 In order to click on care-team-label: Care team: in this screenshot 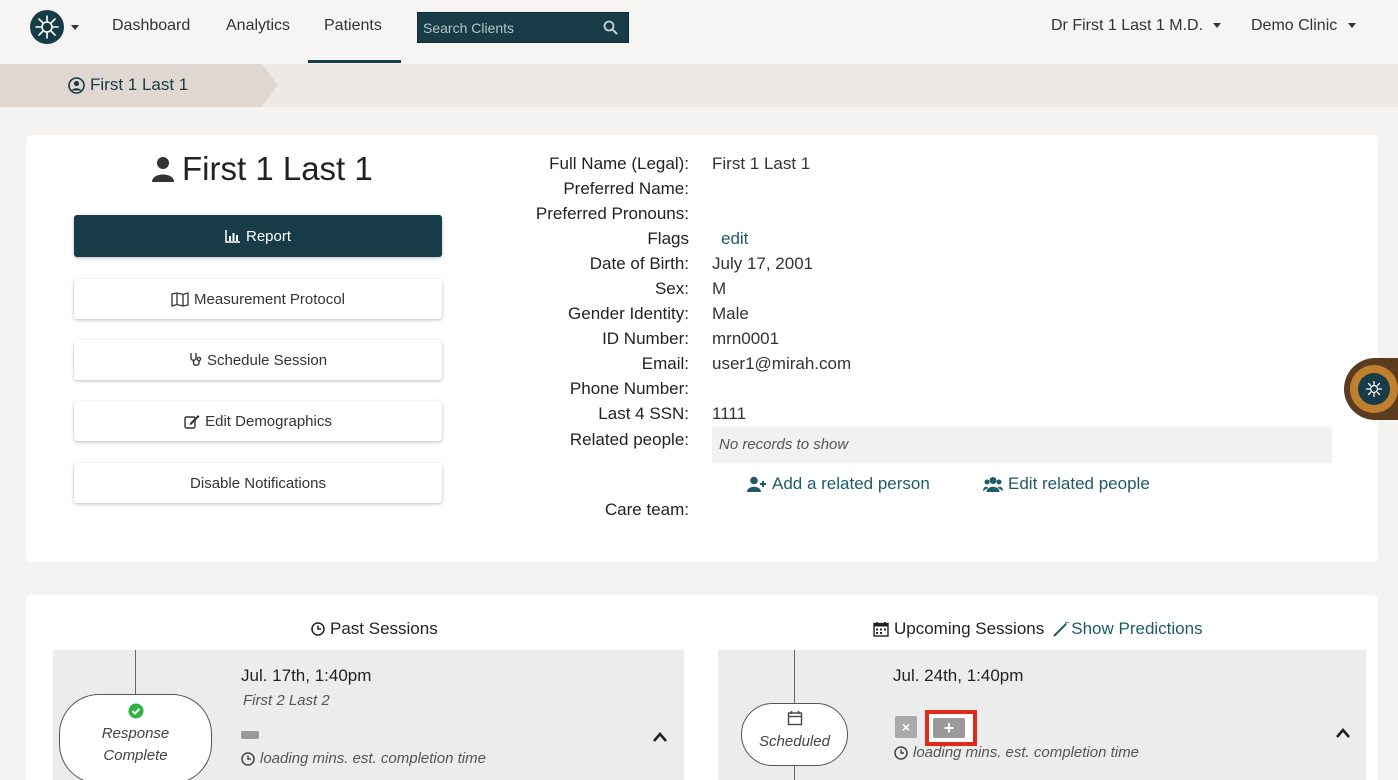, I will do `click(646, 509)`.